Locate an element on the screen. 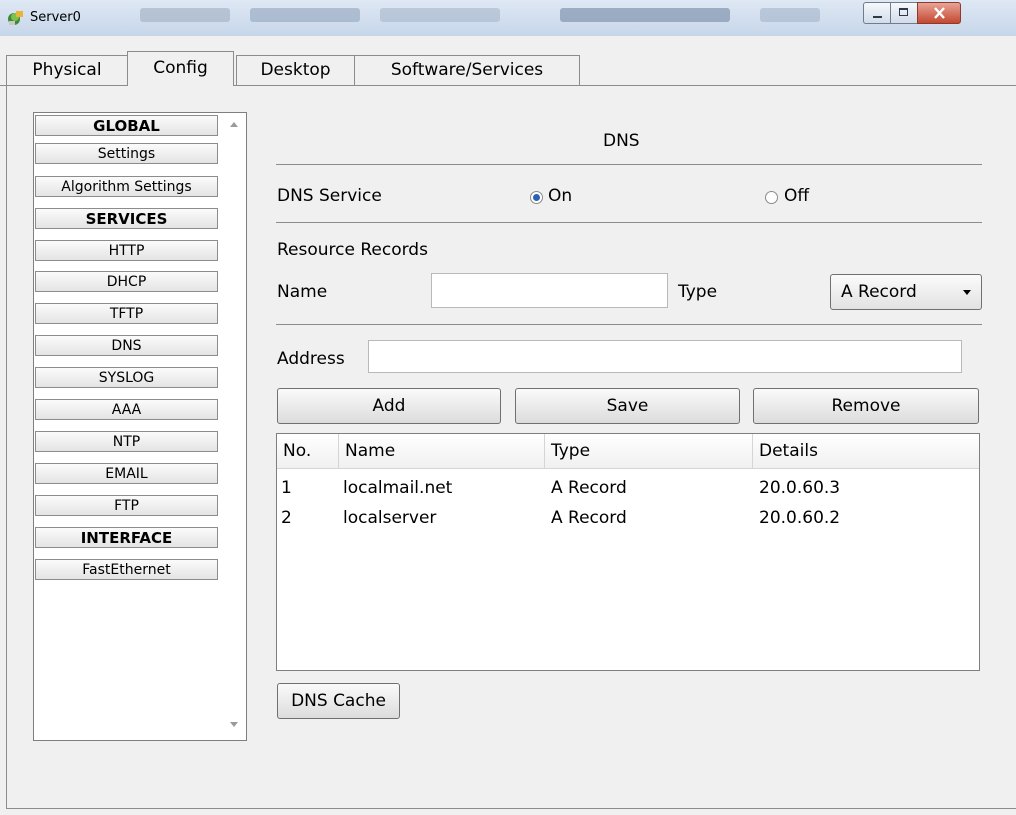  maximize-icon is located at coordinates (903, 12).